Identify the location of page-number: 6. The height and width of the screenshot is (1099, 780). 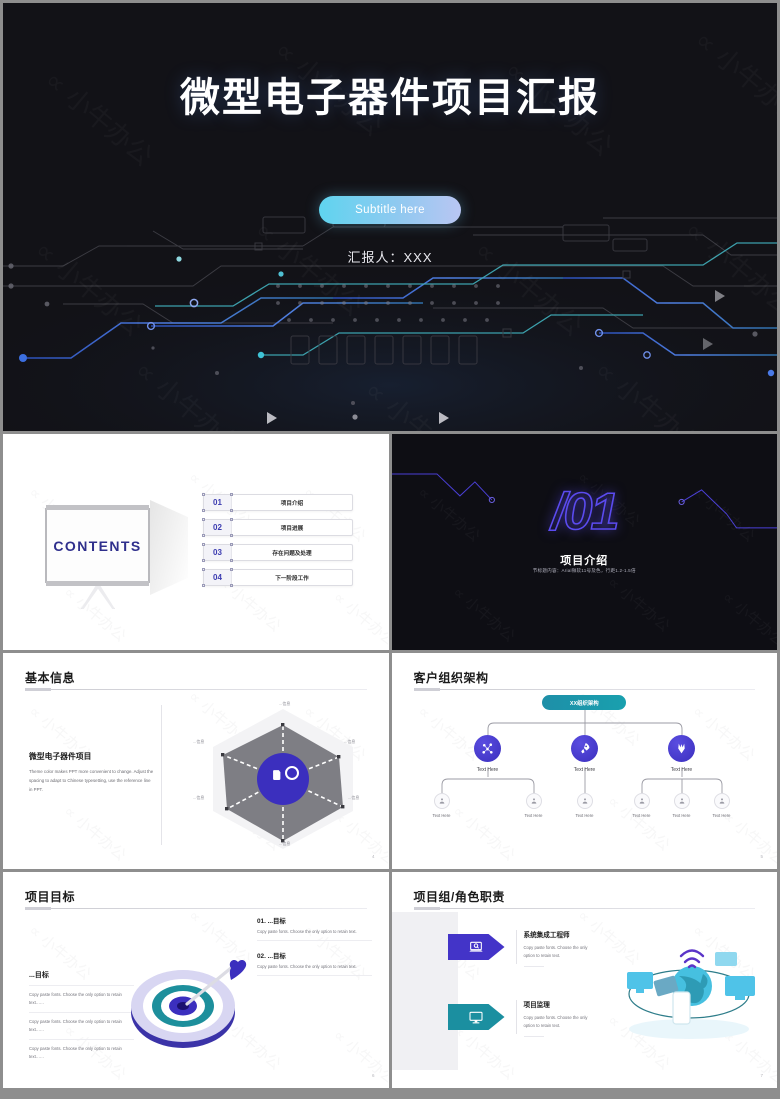
(373, 1075).